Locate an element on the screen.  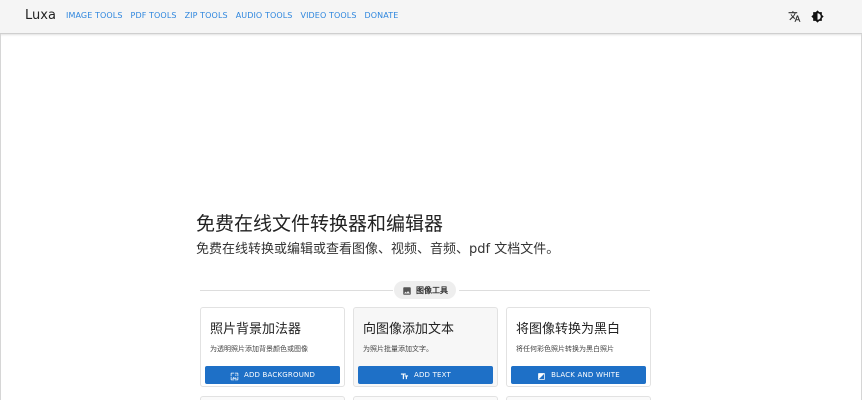
button-label: BLACK AND WHITE is located at coordinates (585, 375).